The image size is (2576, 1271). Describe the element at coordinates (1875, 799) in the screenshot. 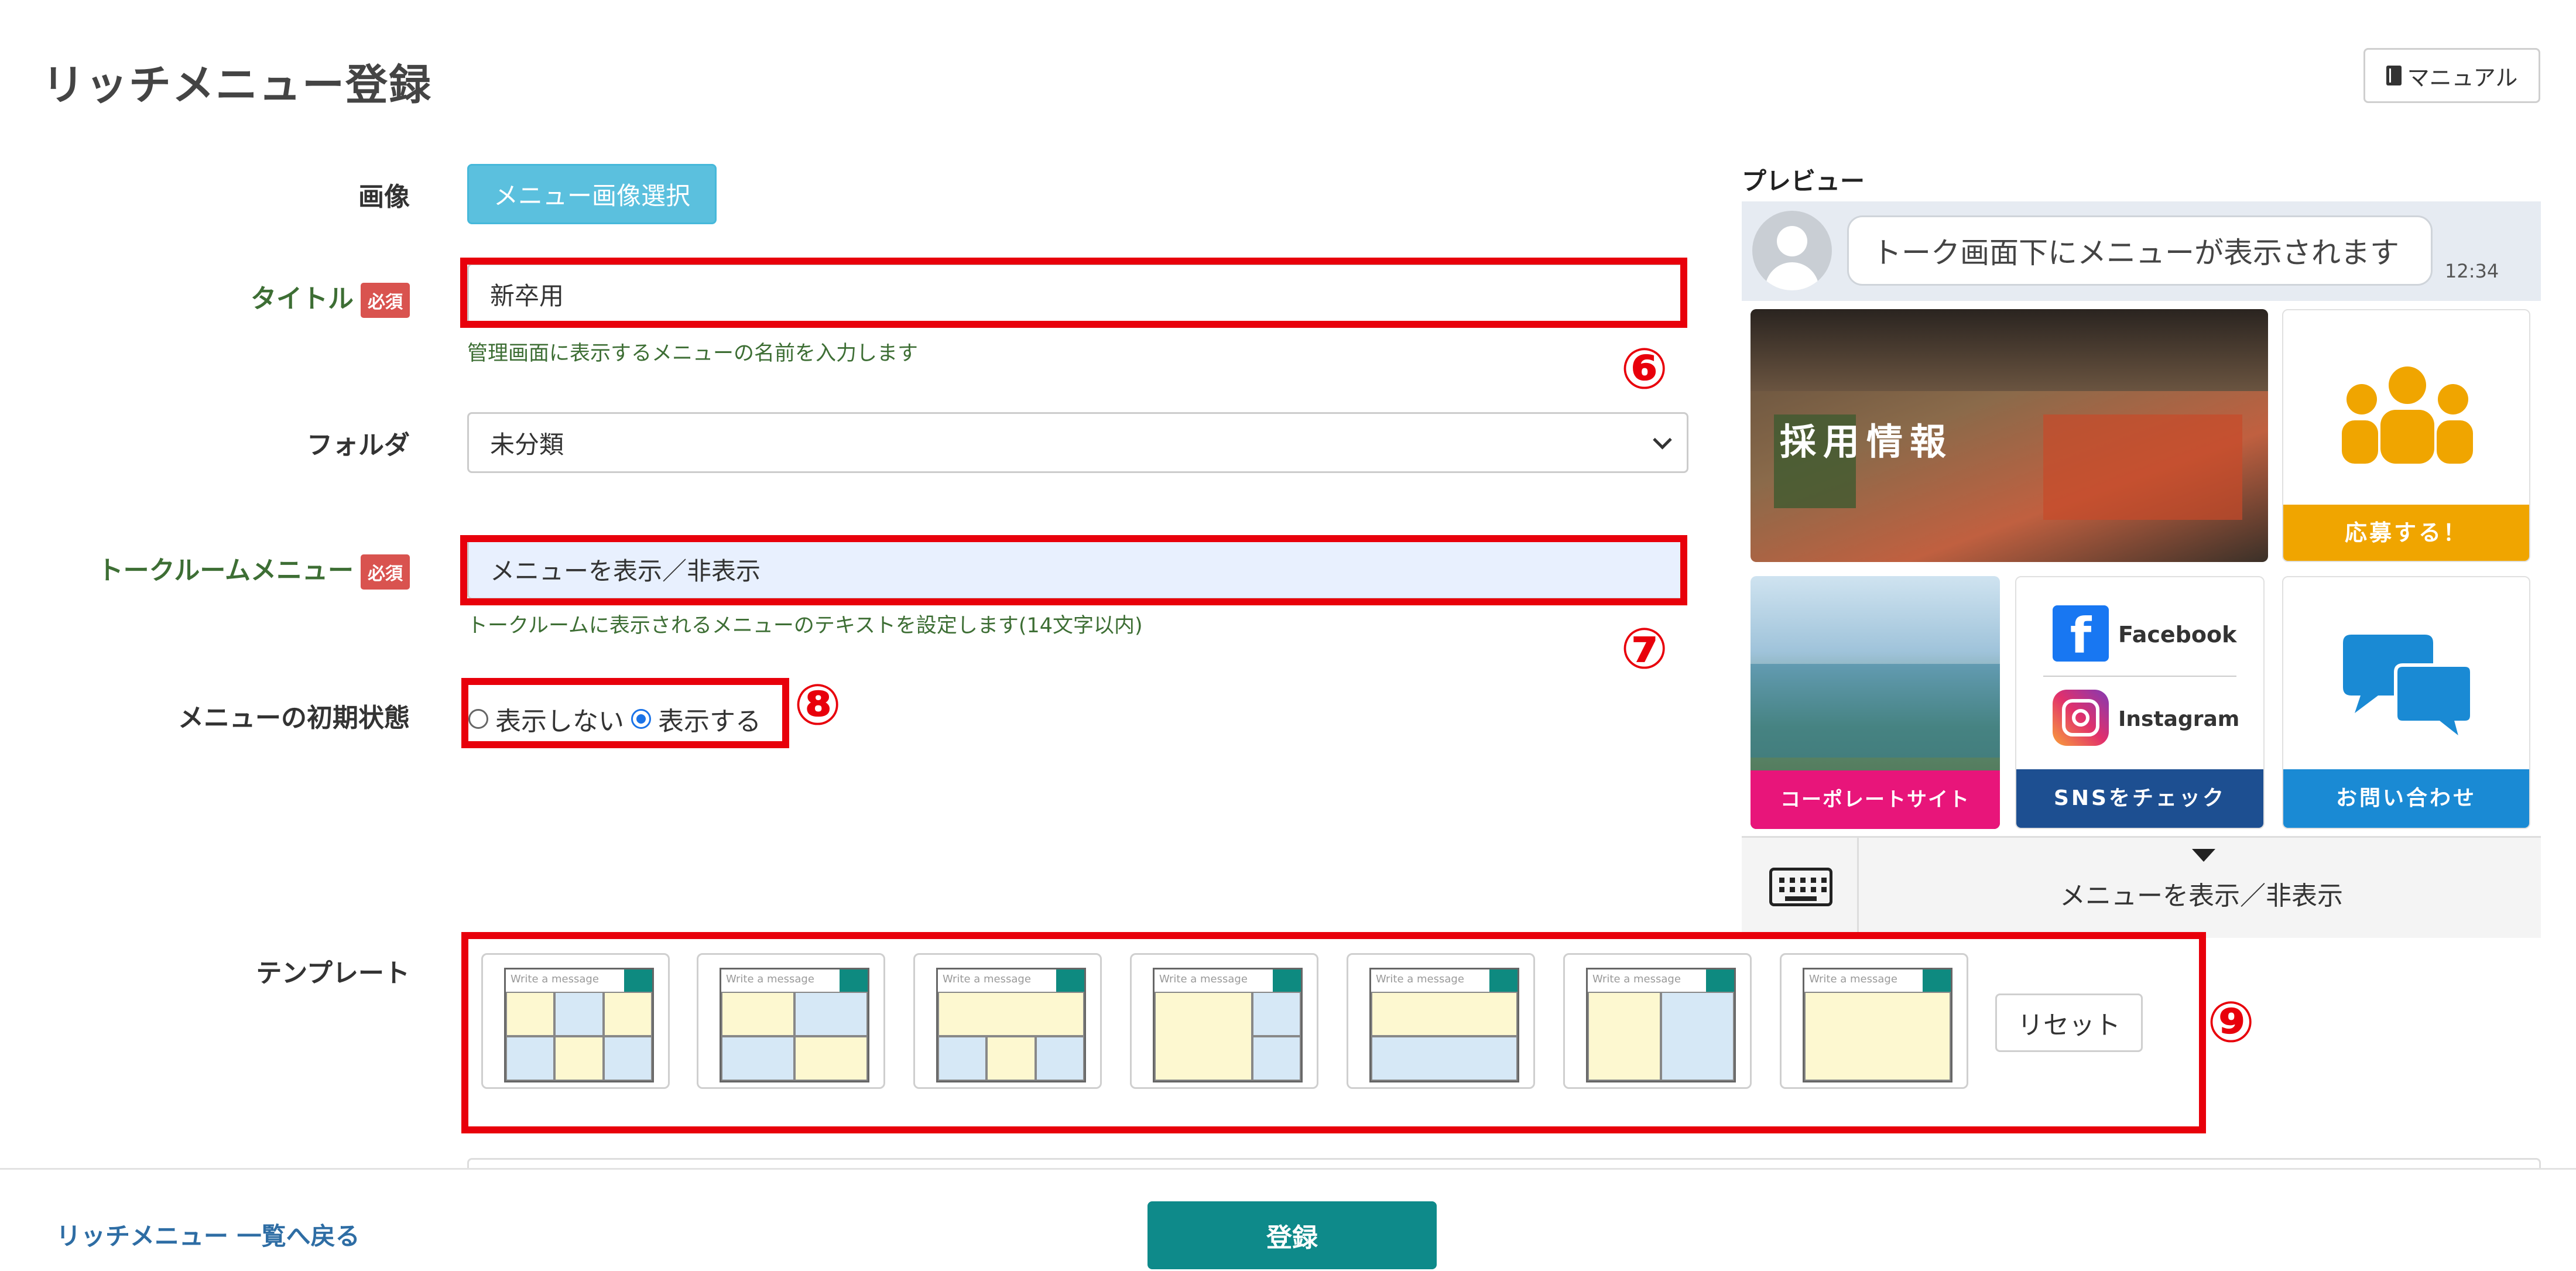

I see `tile-corporate-label: コーポレートサイト` at that location.